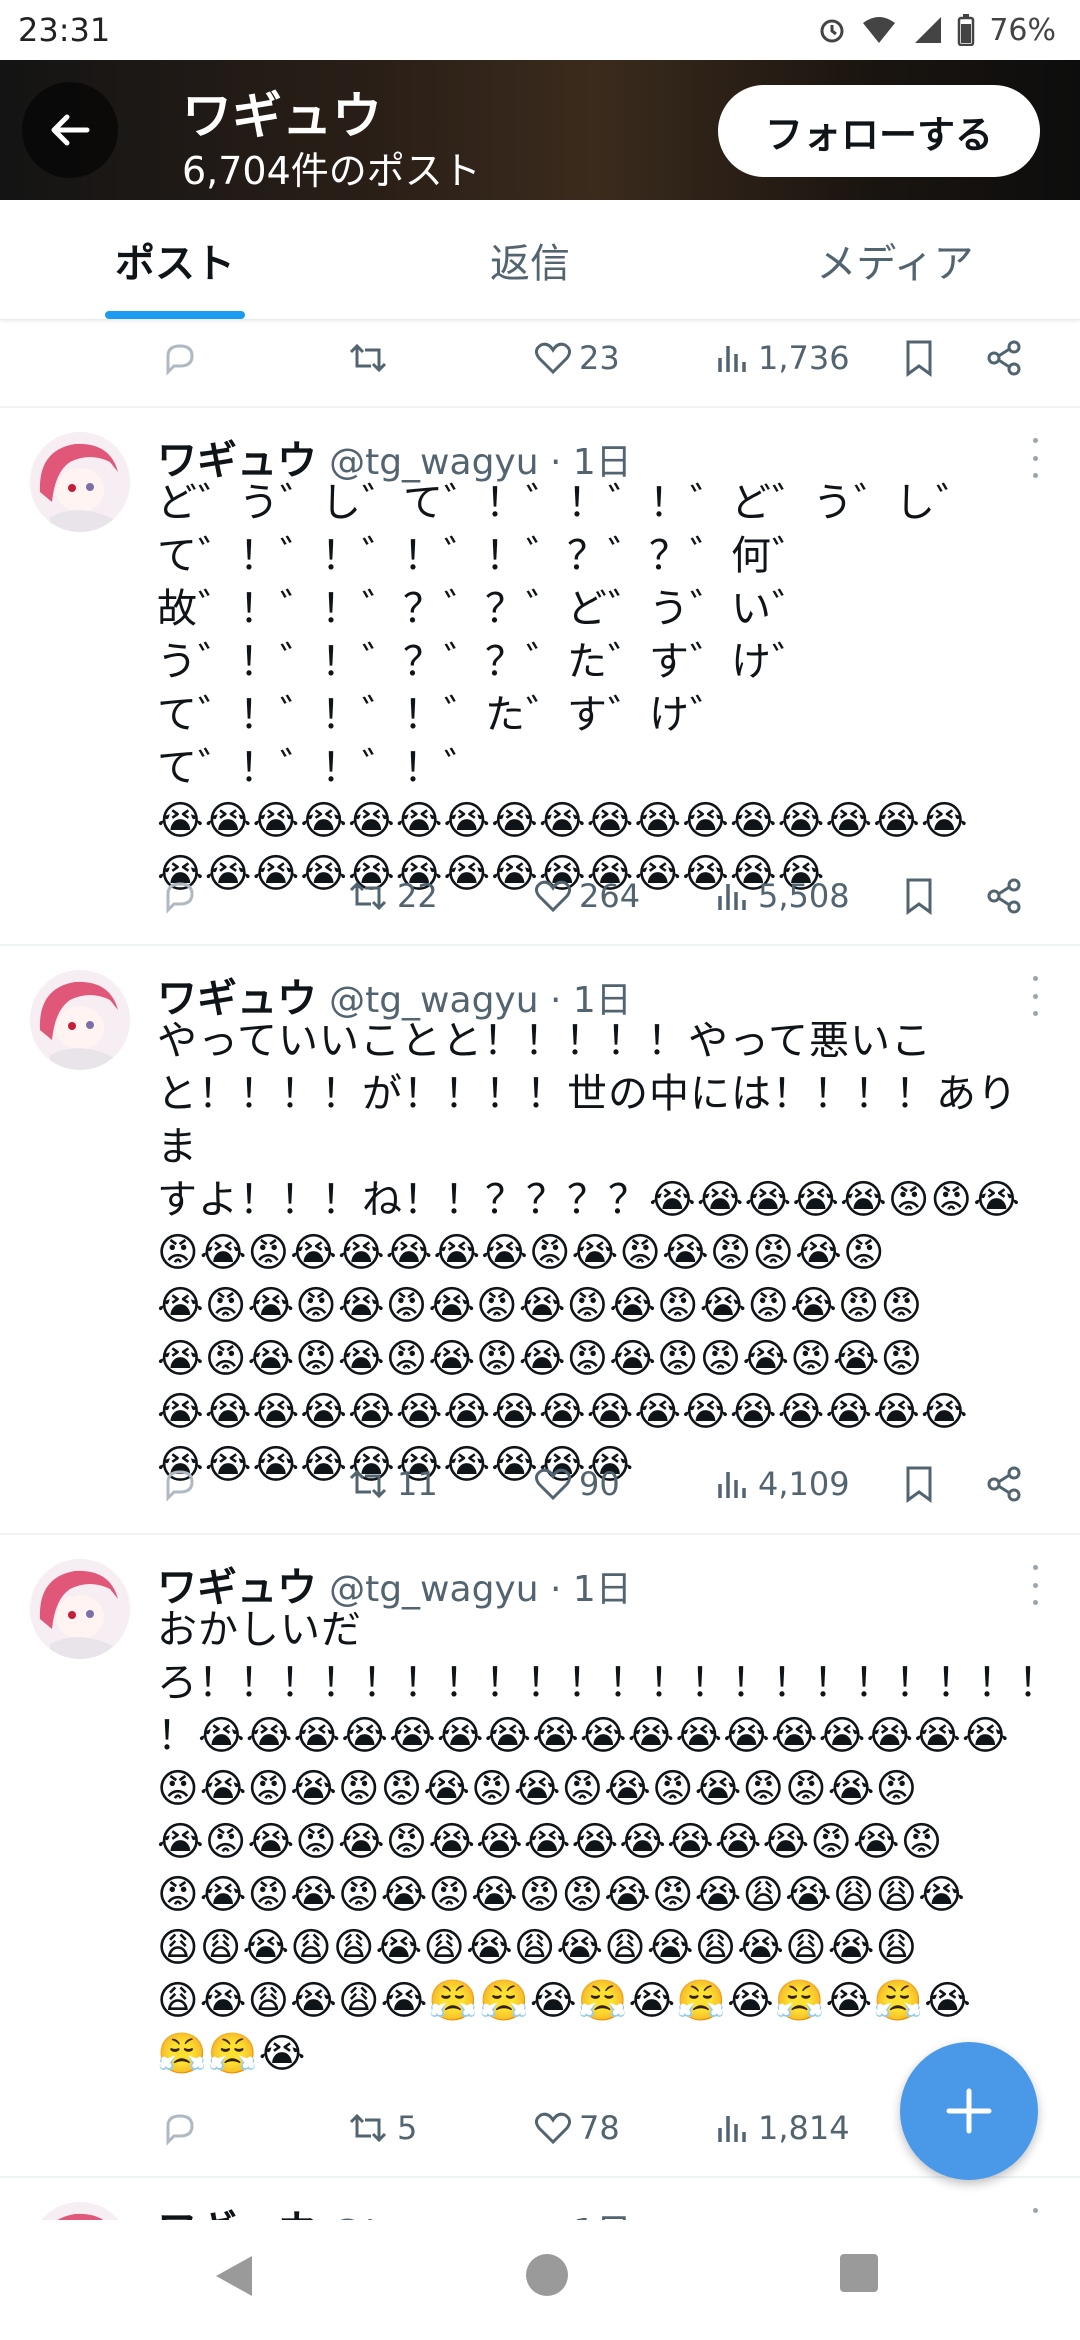 This screenshot has height=2340, width=1080. What do you see at coordinates (576, 358) in the screenshot?
I see `like-button: 23` at bounding box center [576, 358].